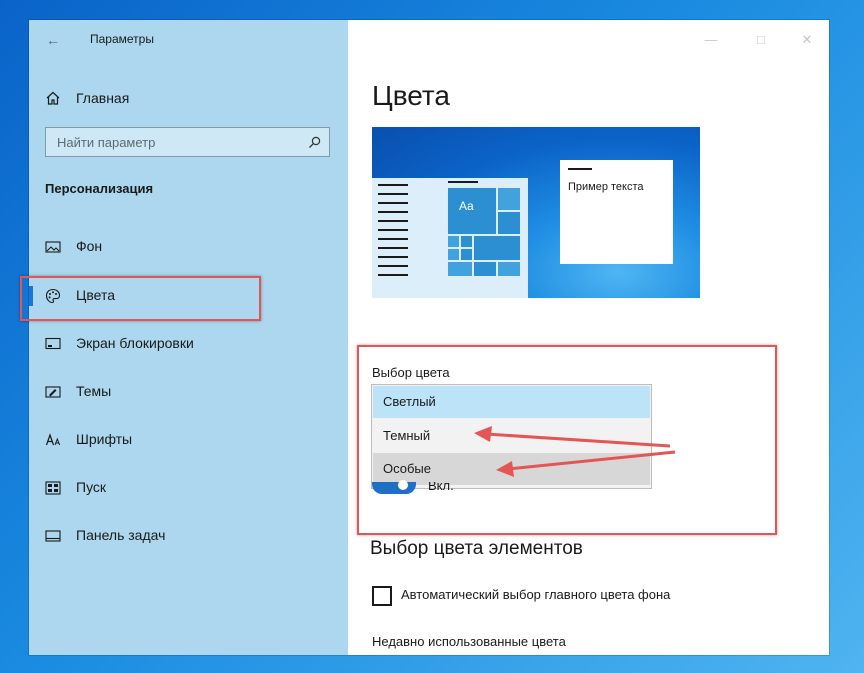 The width and height of the screenshot is (864, 673). I want to click on sidebar-item-label: Фон, so click(89, 246).